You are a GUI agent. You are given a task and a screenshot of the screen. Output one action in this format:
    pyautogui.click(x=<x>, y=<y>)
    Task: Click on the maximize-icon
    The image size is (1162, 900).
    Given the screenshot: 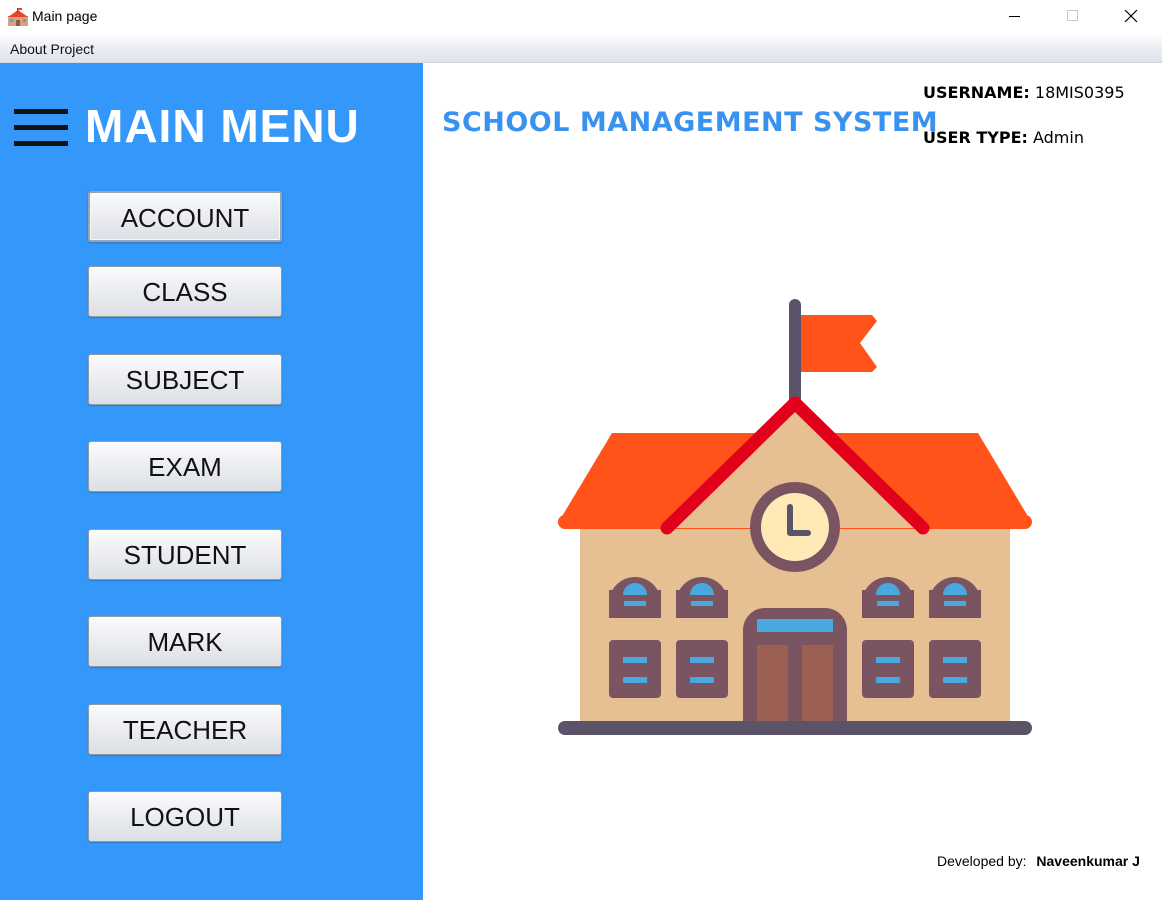 What is the action you would take?
    pyautogui.click(x=1072, y=15)
    